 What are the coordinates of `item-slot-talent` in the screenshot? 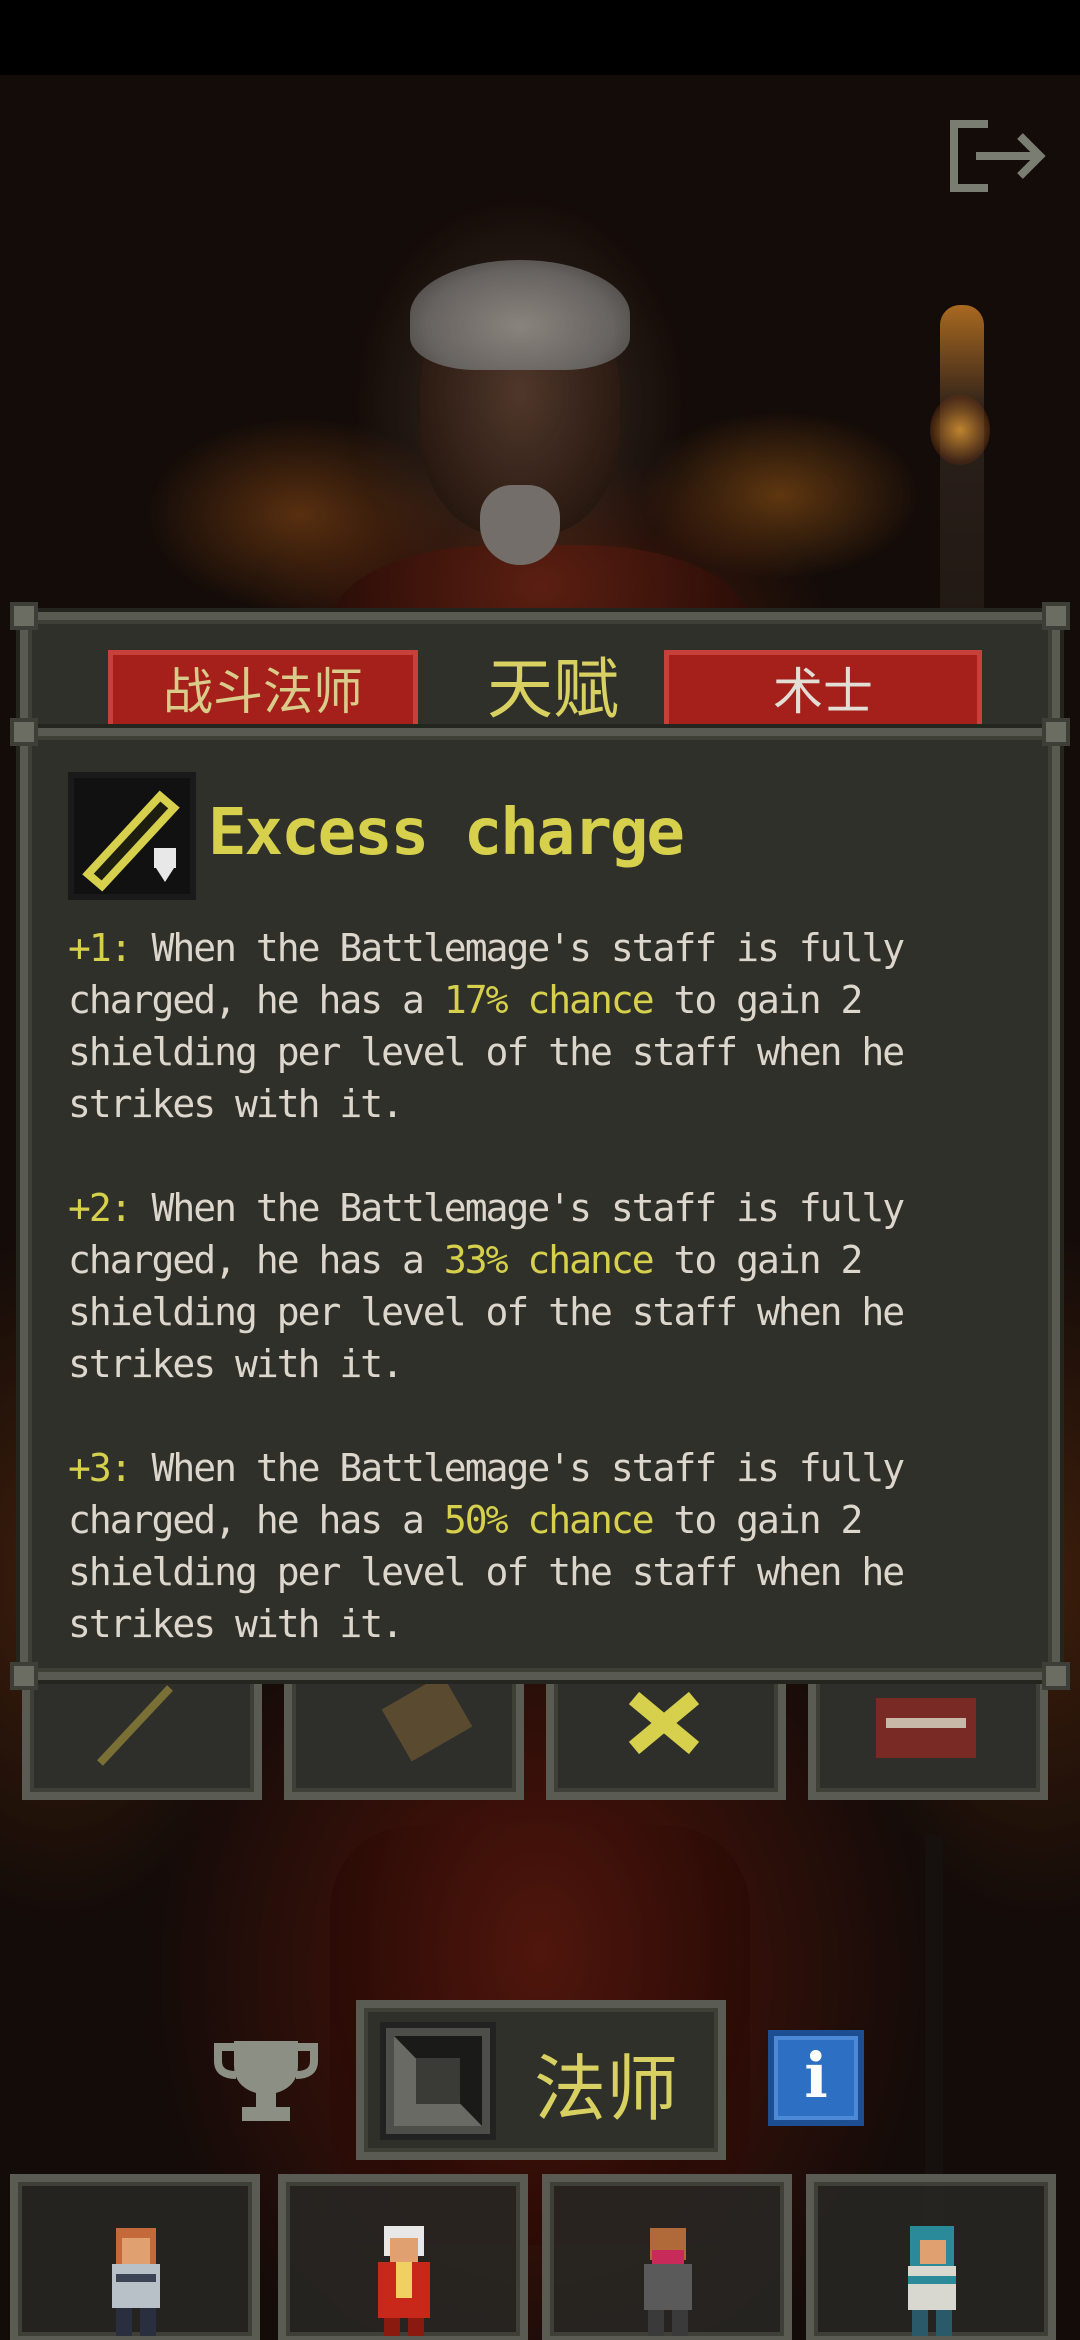 It's located at (666, 1730).